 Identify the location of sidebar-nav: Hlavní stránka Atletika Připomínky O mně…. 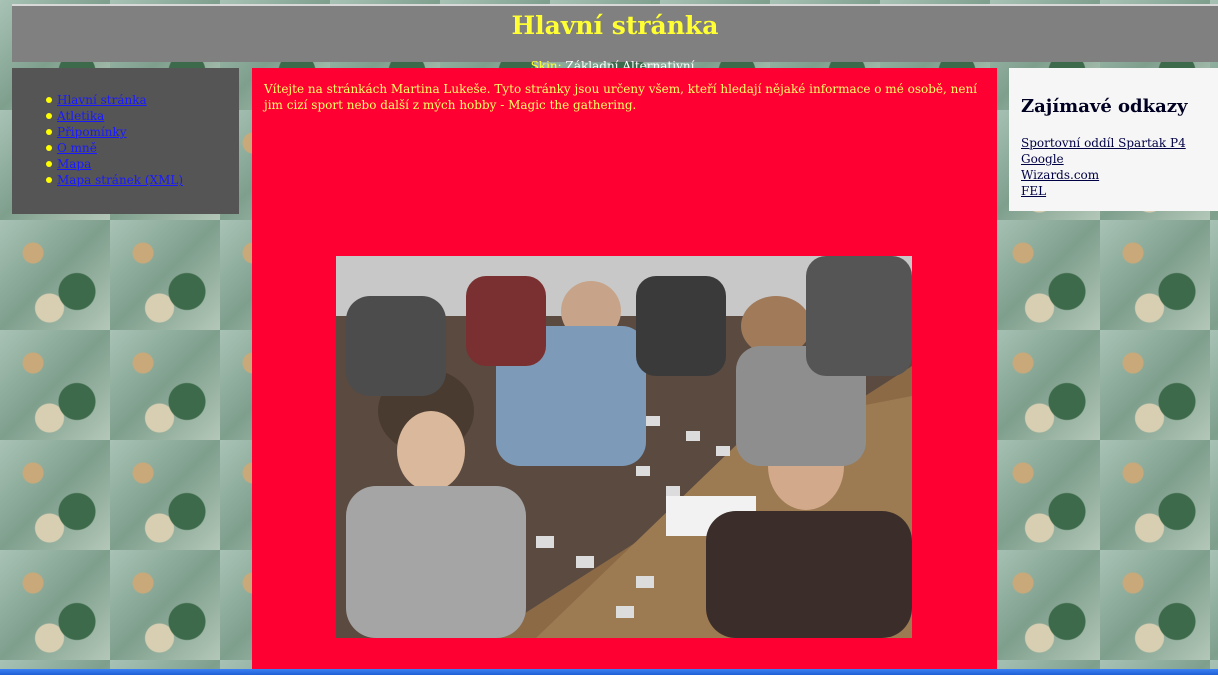
(125, 141).